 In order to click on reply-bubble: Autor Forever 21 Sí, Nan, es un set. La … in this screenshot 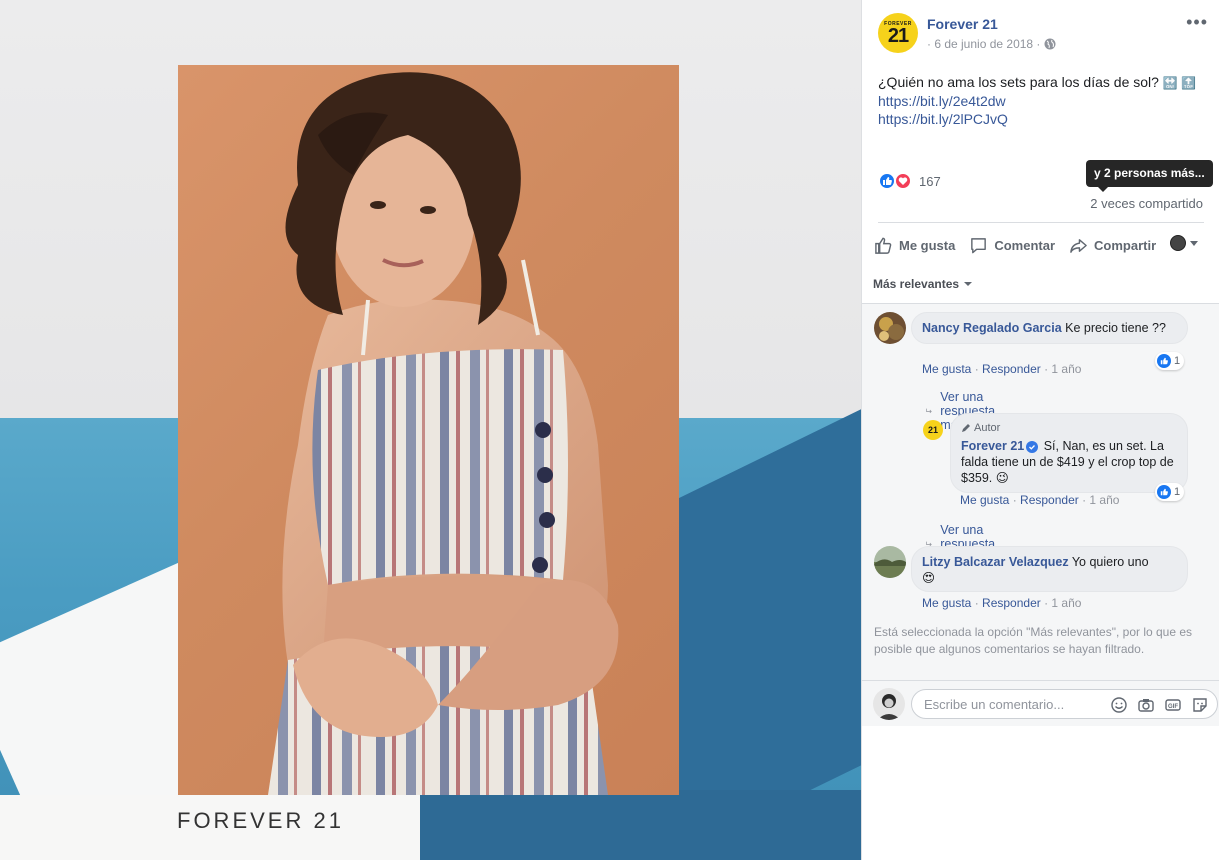, I will do `click(1069, 453)`.